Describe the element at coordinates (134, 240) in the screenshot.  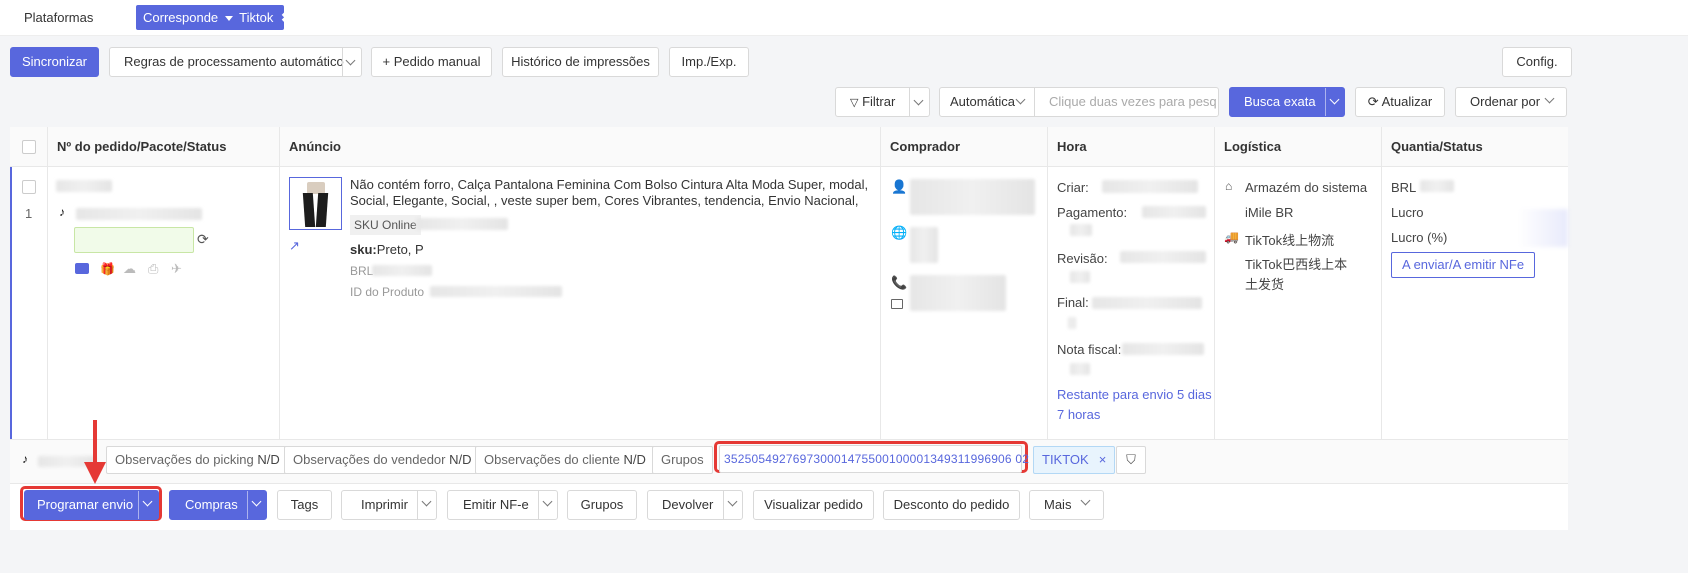
I see `package-status-field` at that location.